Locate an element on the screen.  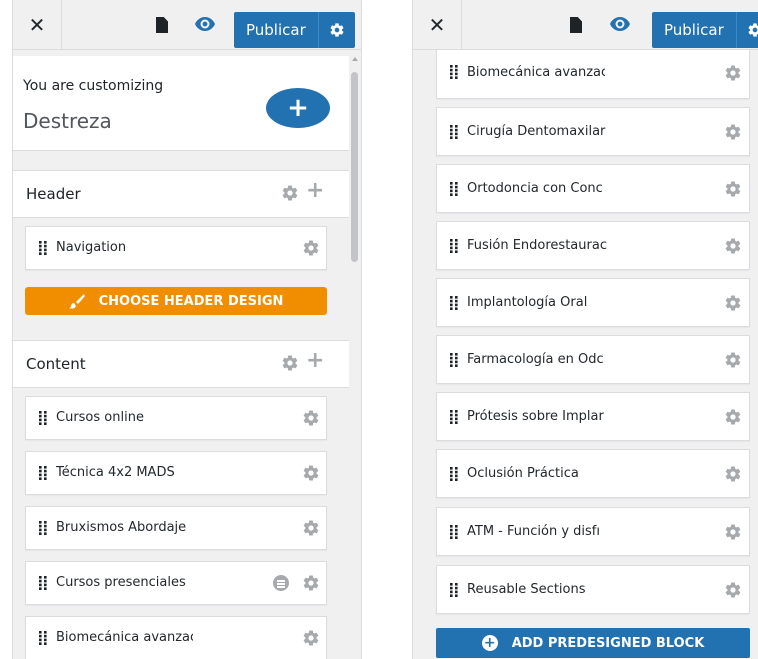
list-item: Cursos online is located at coordinates (176, 418).